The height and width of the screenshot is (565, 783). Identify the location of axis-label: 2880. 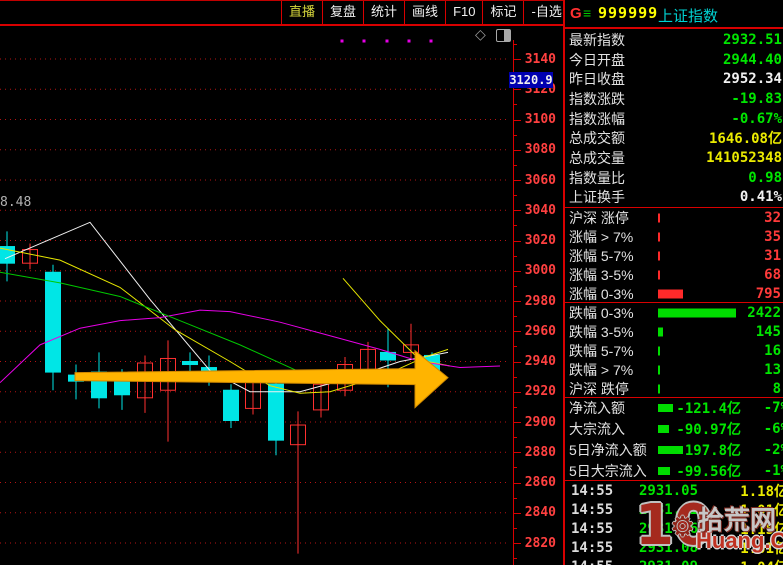
(540, 452).